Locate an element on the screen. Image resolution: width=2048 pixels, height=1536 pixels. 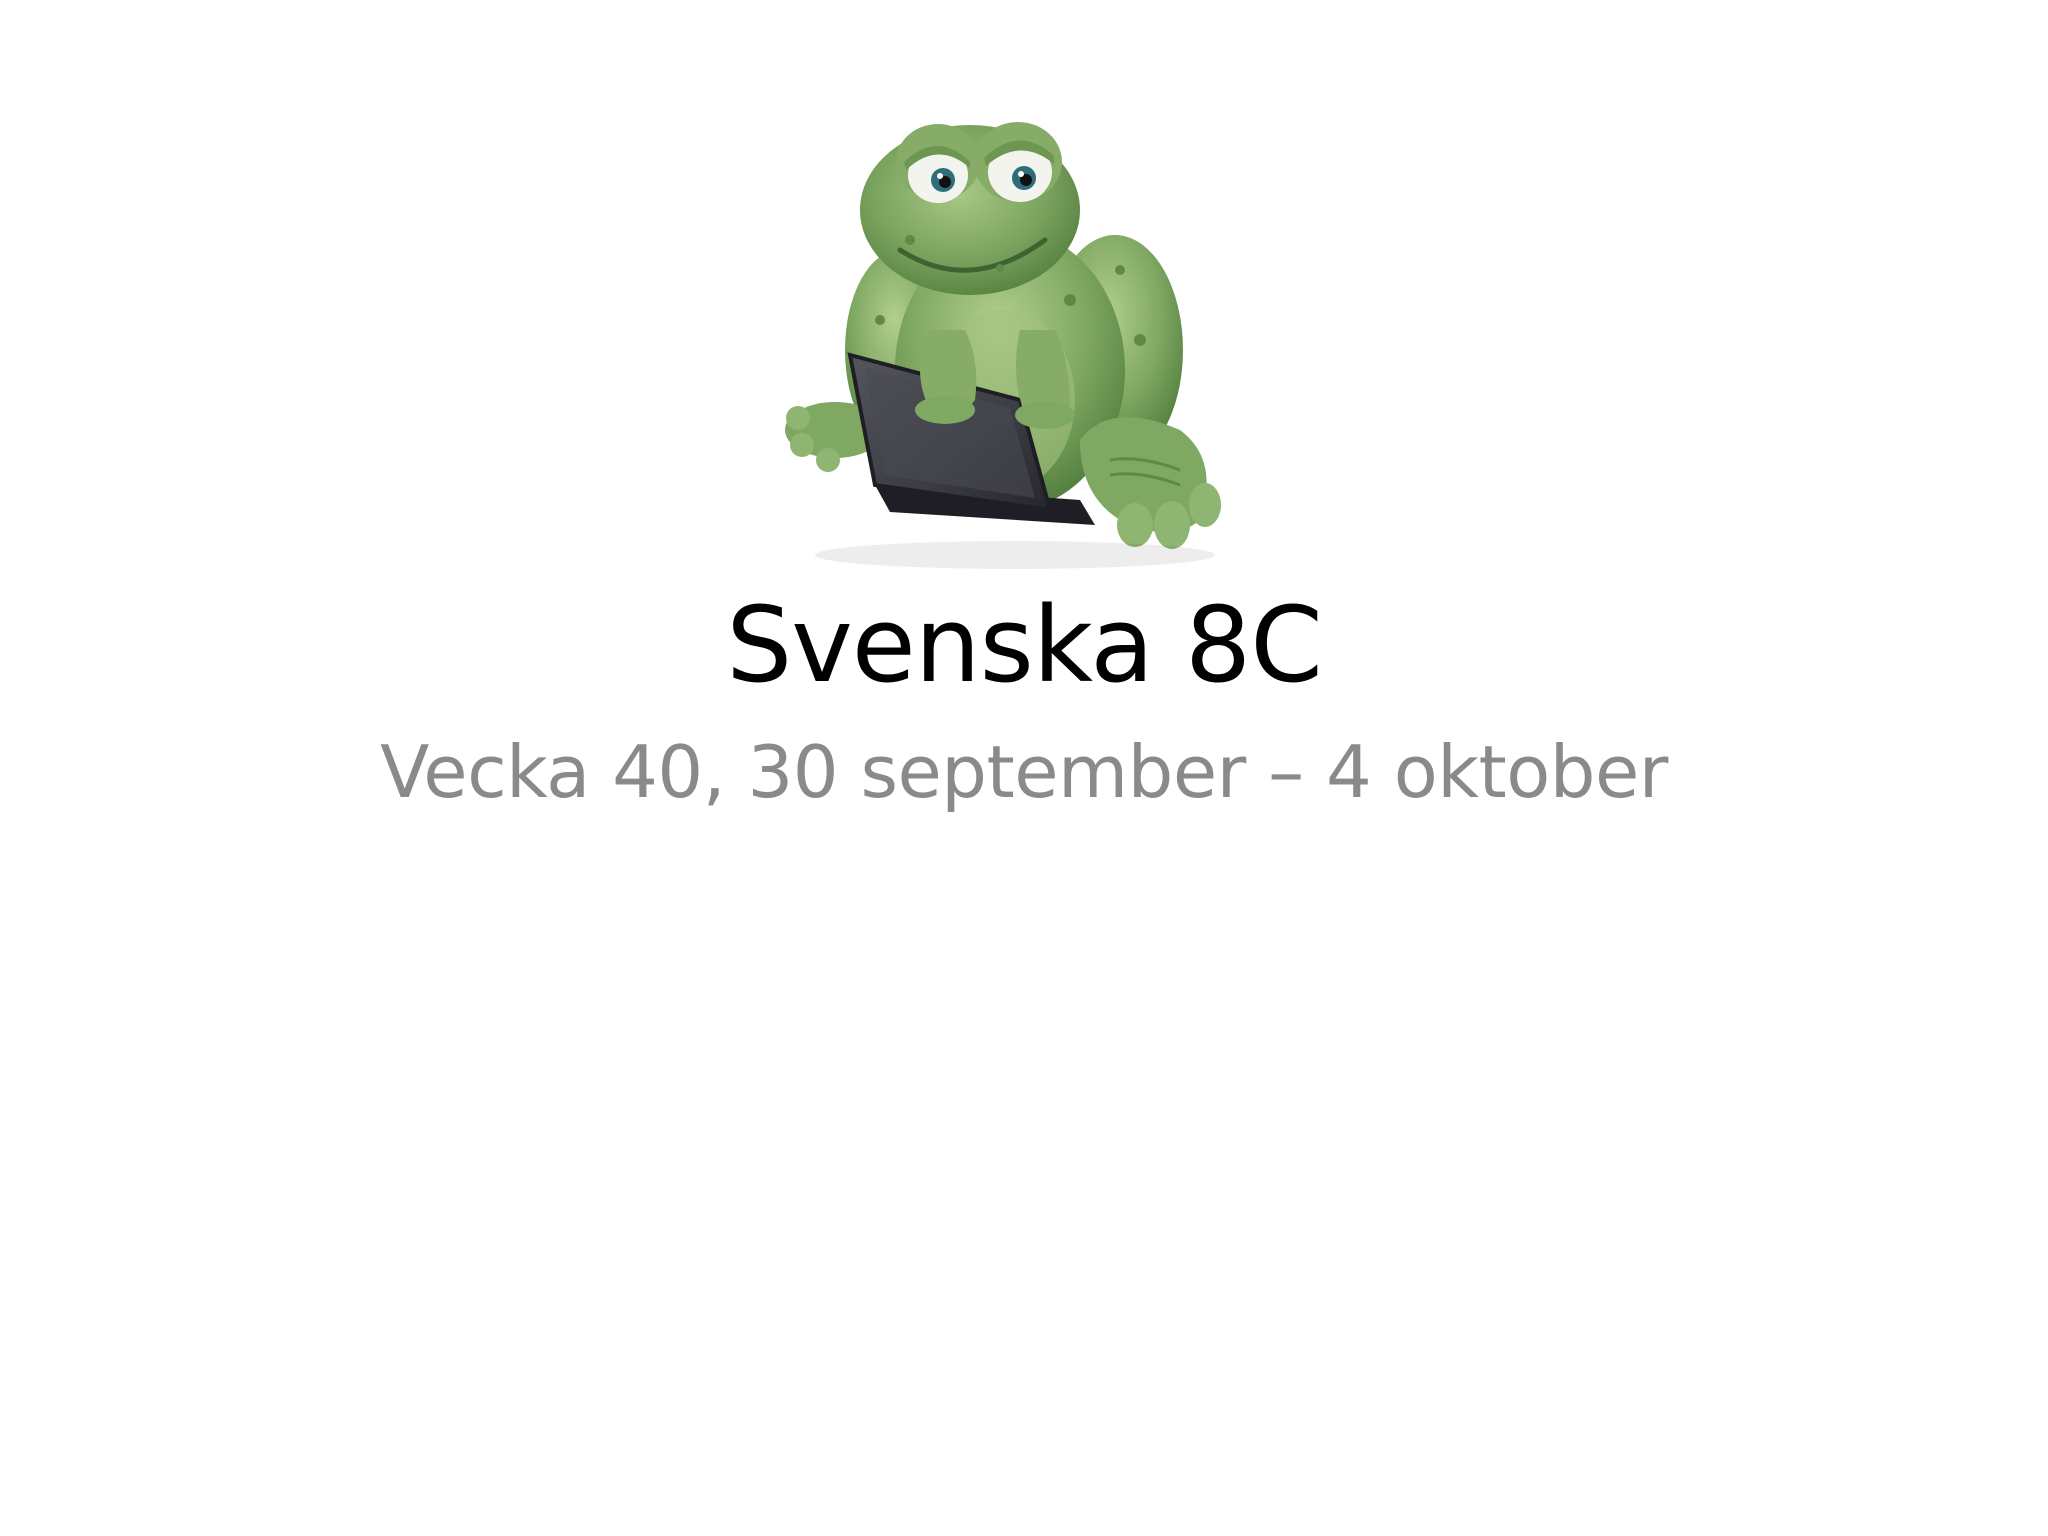
frog-laptop-image is located at coordinates (1003, 345).